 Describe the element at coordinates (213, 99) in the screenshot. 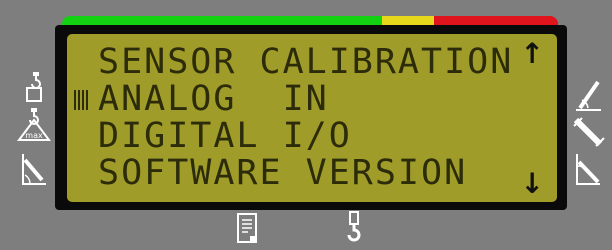

I see `menu-item-label: ANALOG IN` at that location.